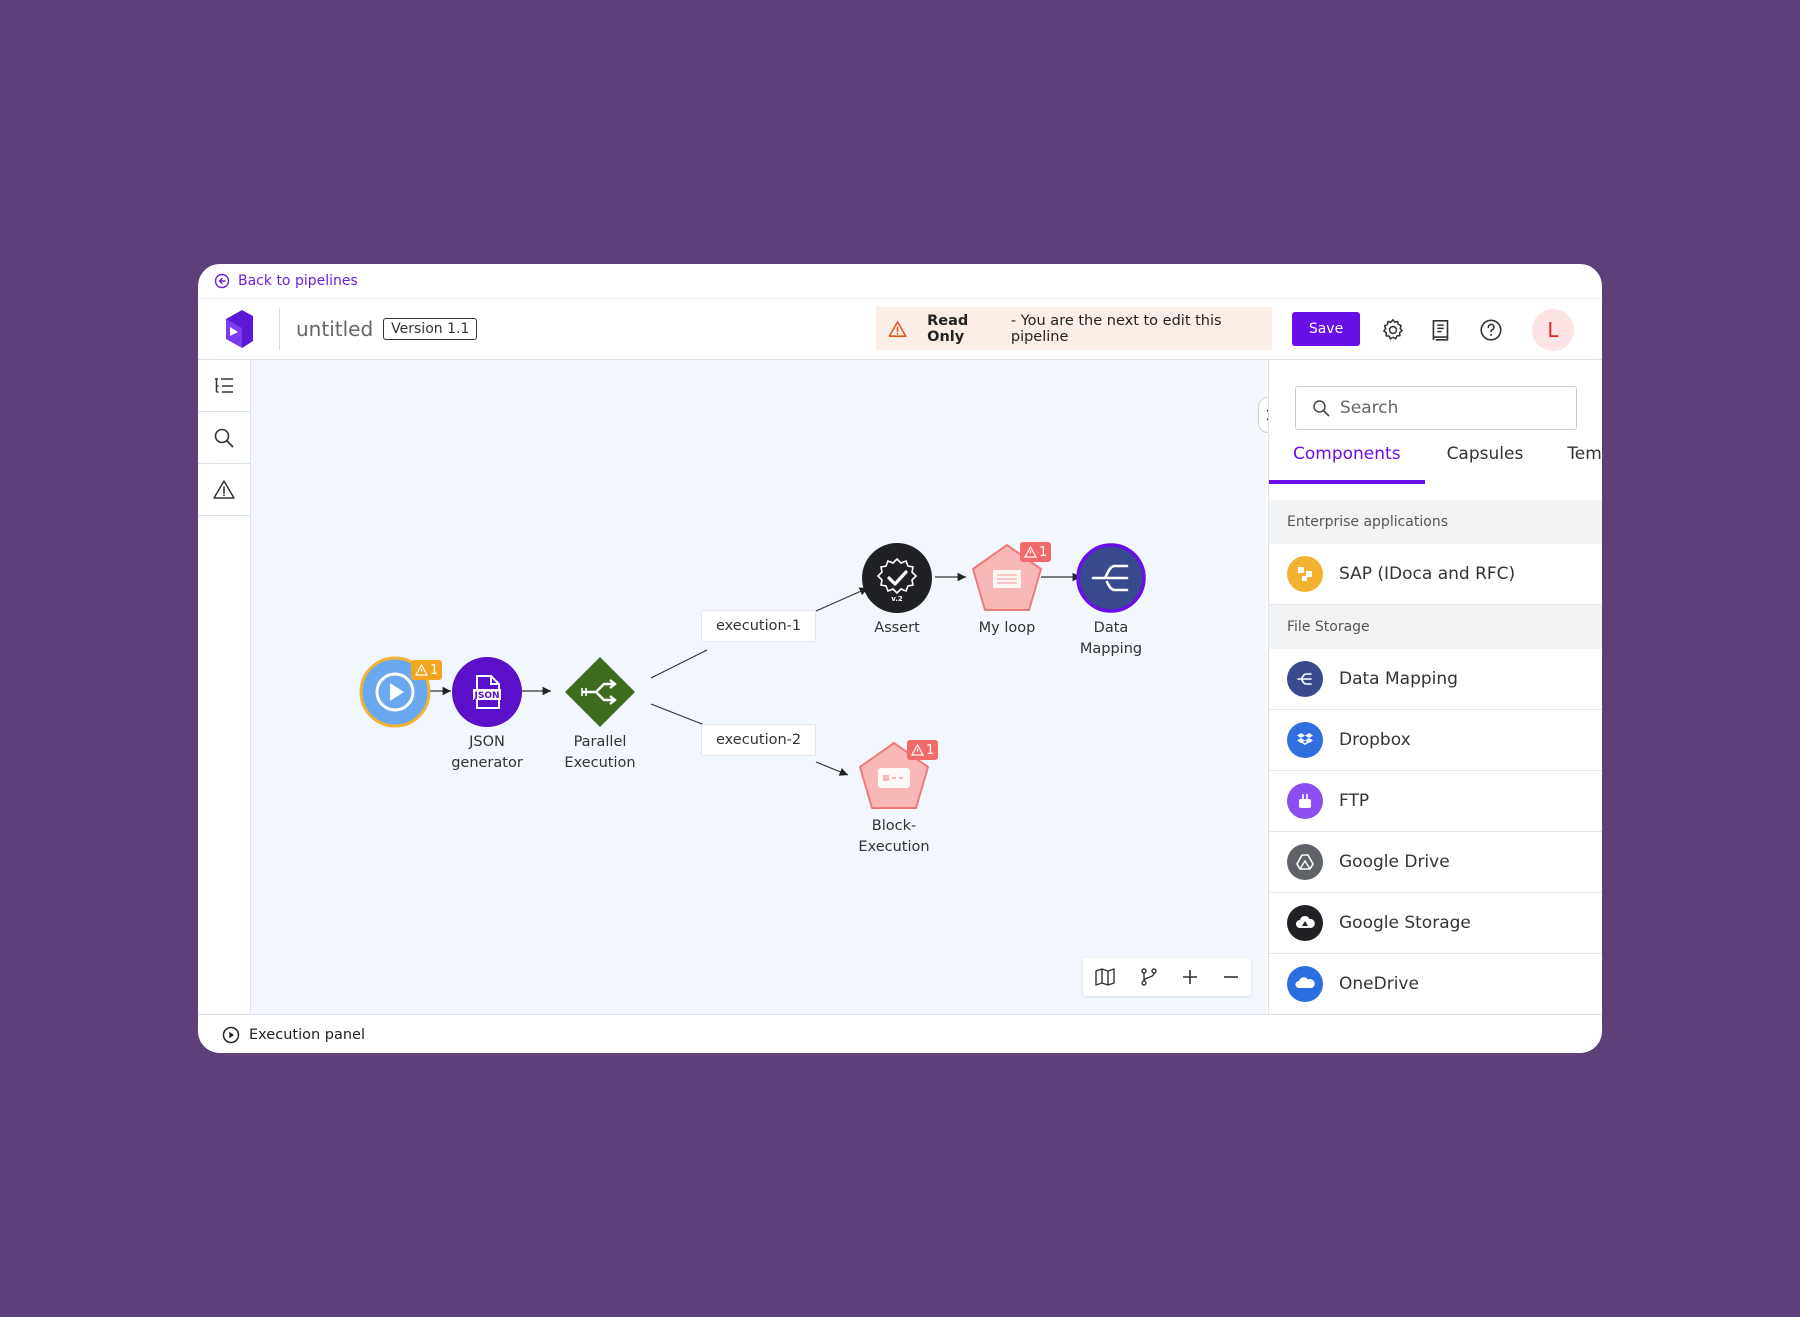 The width and height of the screenshot is (1800, 1317). What do you see at coordinates (1553, 330) in the screenshot?
I see `user-avatar: L` at bounding box center [1553, 330].